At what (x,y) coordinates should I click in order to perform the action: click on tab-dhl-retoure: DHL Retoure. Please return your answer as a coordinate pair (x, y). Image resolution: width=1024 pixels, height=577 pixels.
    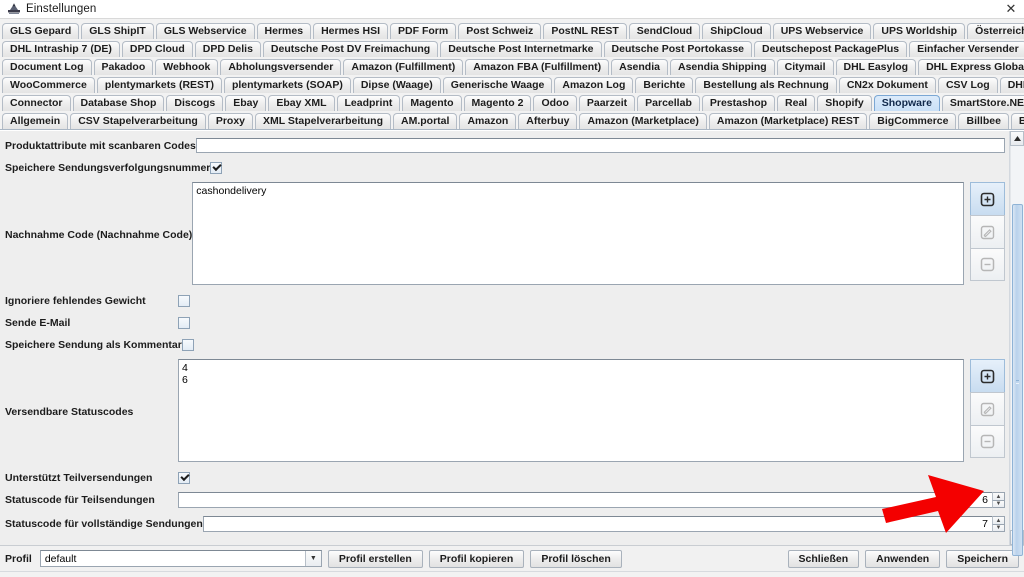
    Looking at the image, I should click on (1011, 85).